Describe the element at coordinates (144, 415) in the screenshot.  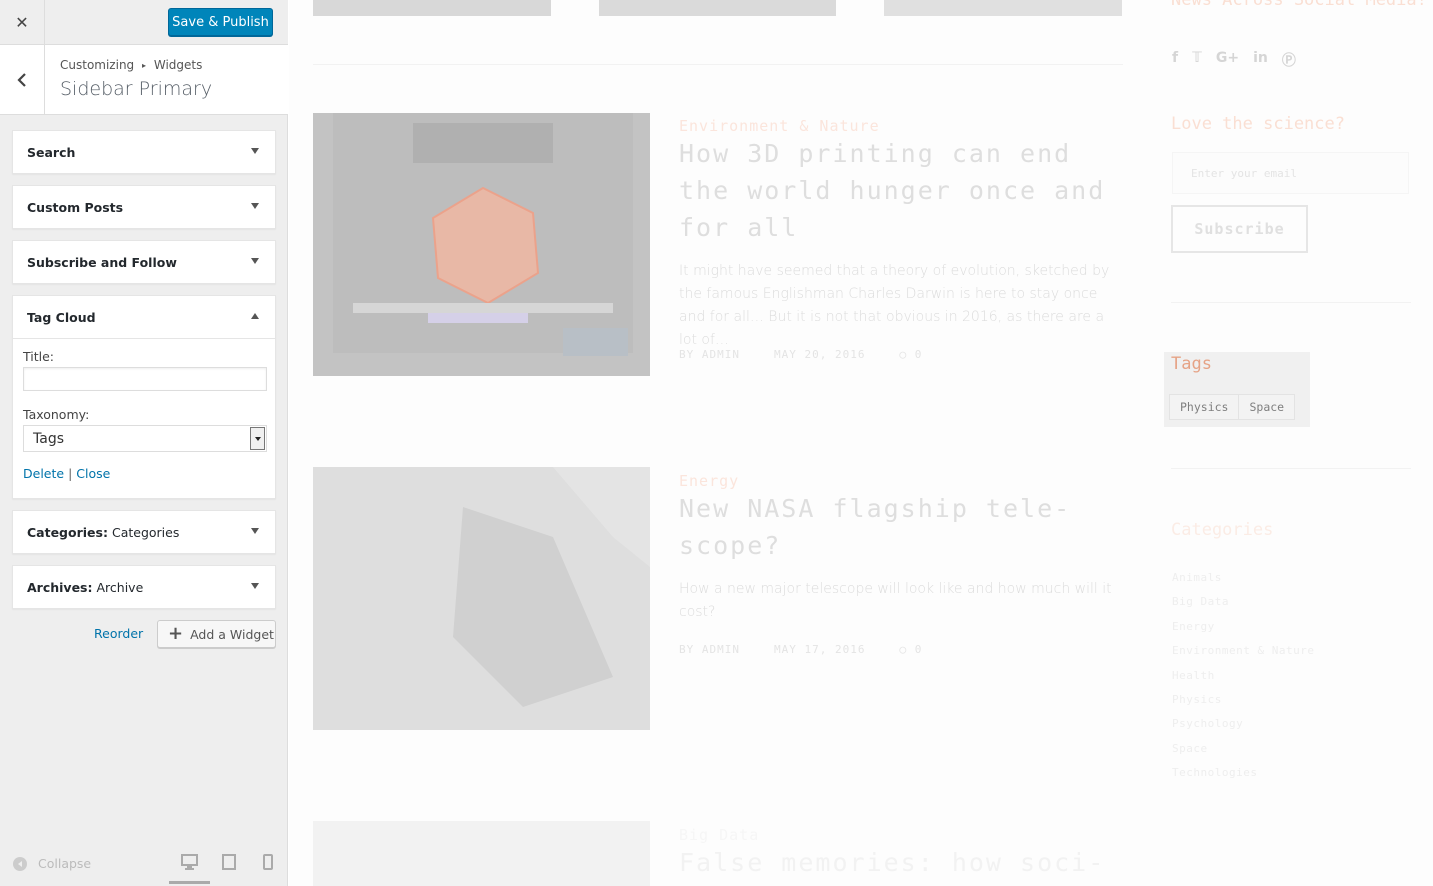
I see `tag-cloud-form: Title: Taxonomy: Tags Delete | Close` at that location.